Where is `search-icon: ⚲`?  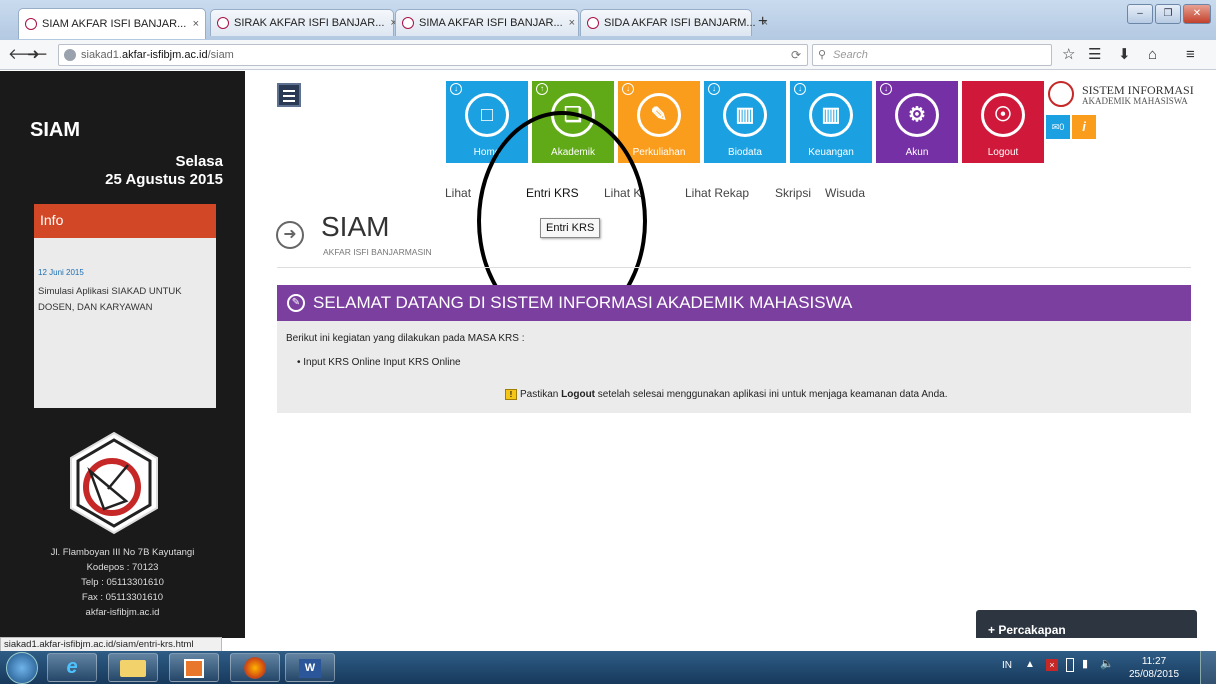
search-icon: ⚲ is located at coordinates (822, 55).